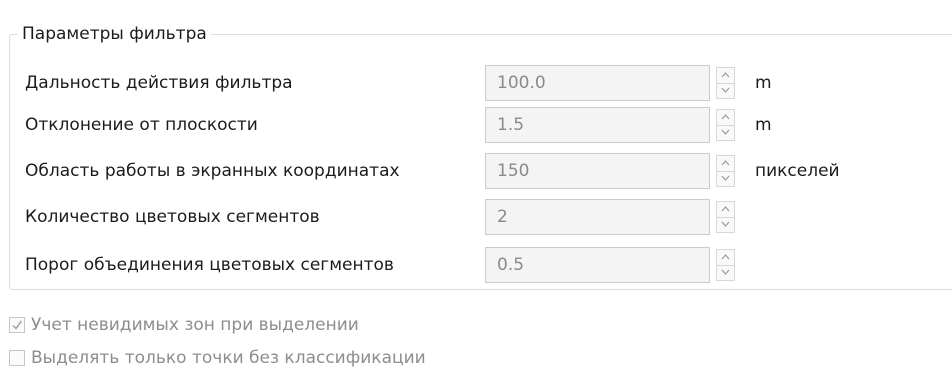 The height and width of the screenshot is (374, 952). I want to click on unclassified-only-checkbox, so click(17, 358).